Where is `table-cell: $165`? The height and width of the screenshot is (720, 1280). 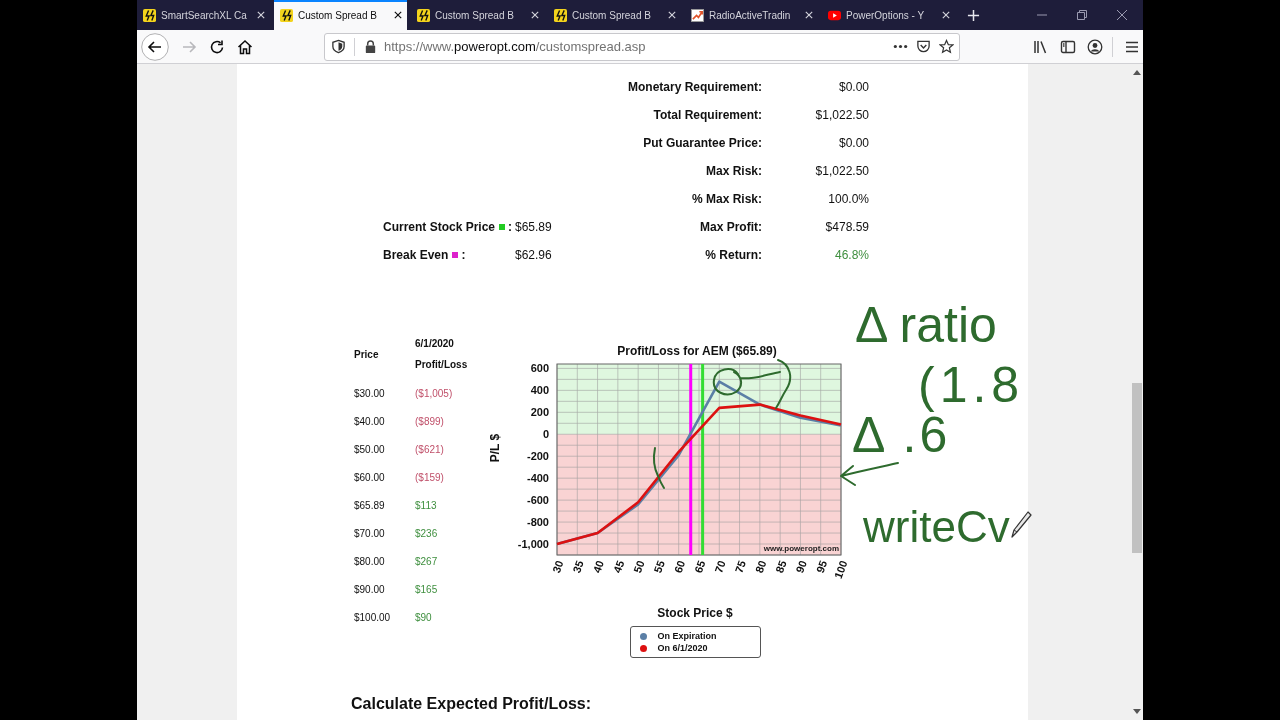 table-cell: $165 is located at coordinates (426, 589).